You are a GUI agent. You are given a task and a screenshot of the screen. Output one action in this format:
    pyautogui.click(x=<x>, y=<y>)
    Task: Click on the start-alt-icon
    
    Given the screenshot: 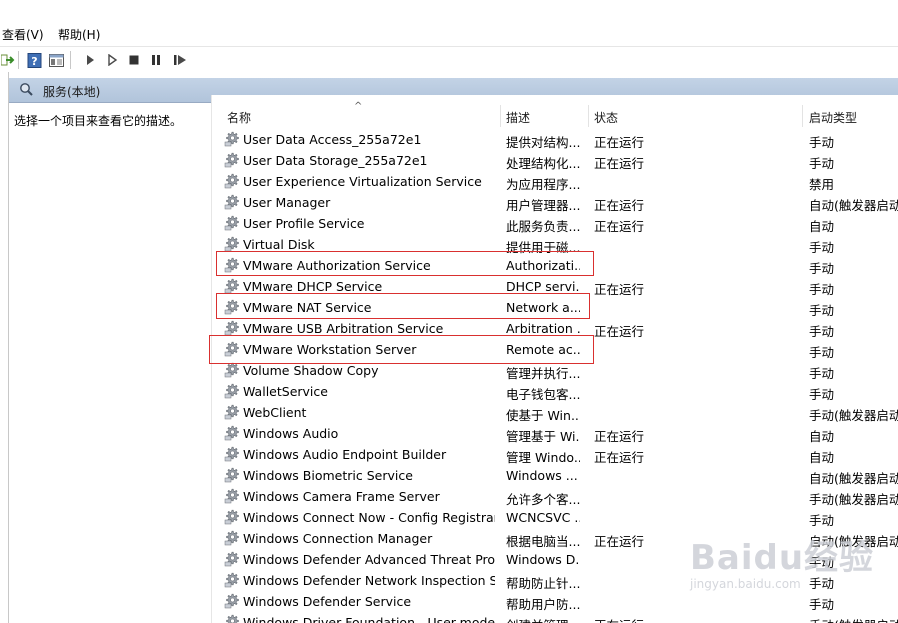 What is the action you would take?
    pyautogui.click(x=112, y=60)
    